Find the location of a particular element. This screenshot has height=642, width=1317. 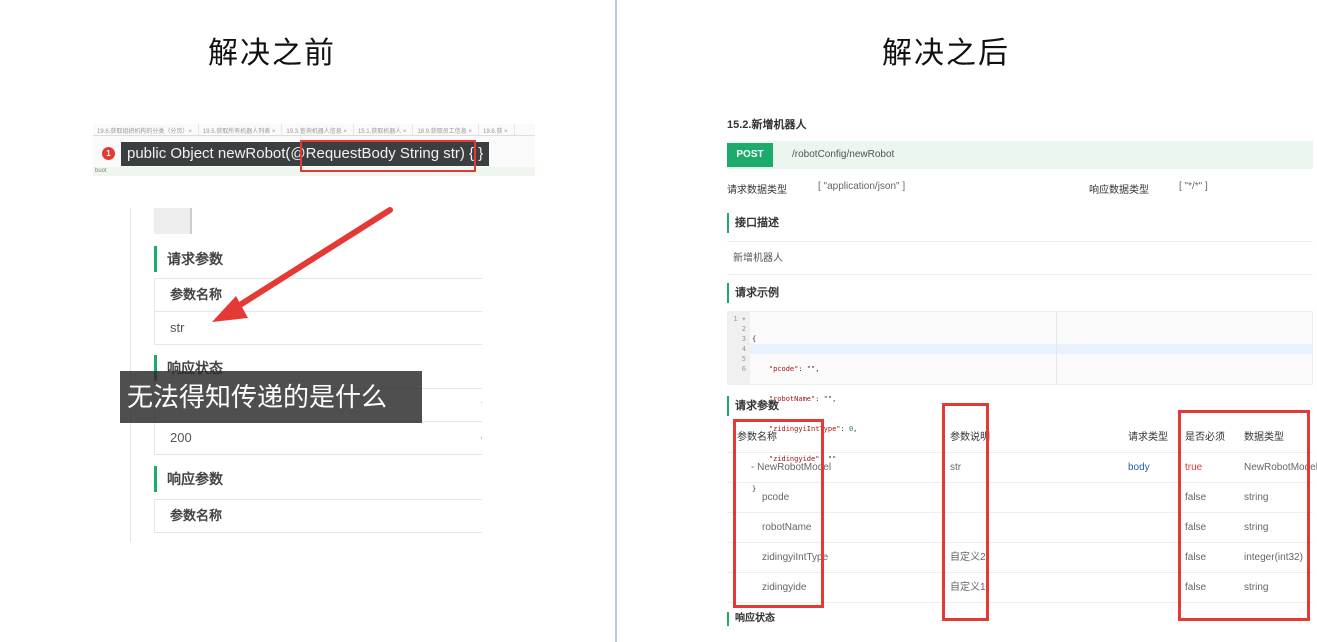

api-title: 15.2.新增机器人 is located at coordinates (767, 125).